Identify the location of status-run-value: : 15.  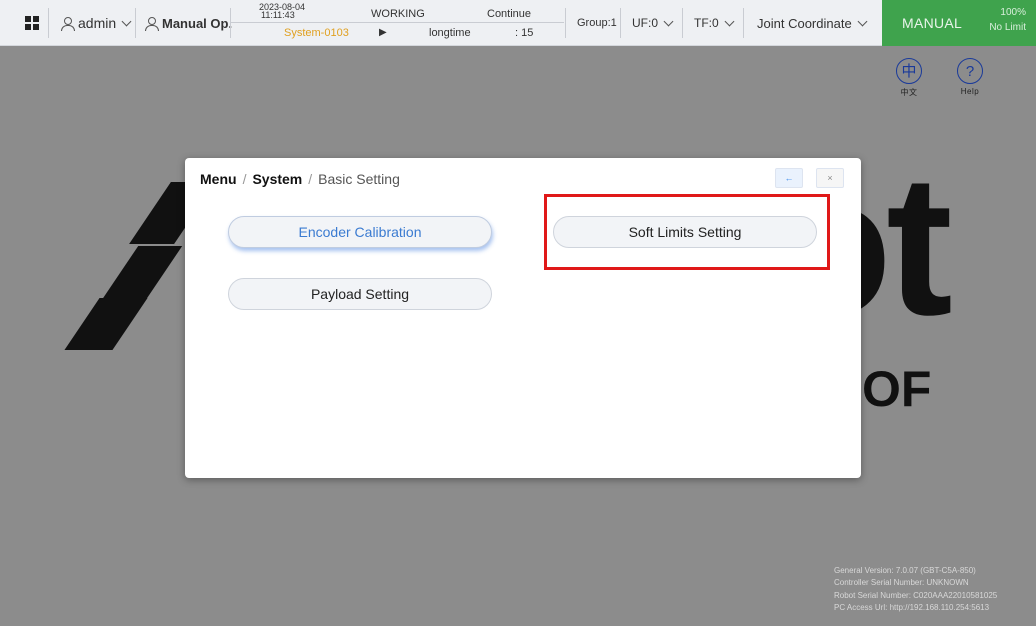
(524, 33).